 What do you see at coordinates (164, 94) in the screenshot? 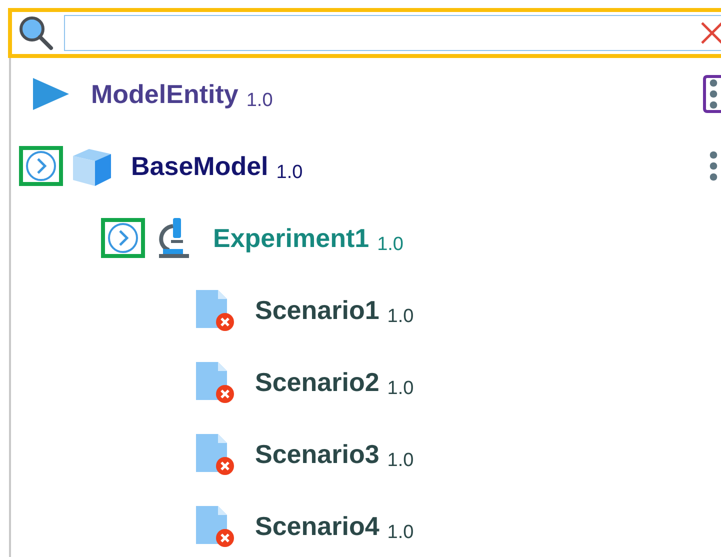
I see `tree-item-name: ModelEntity` at bounding box center [164, 94].